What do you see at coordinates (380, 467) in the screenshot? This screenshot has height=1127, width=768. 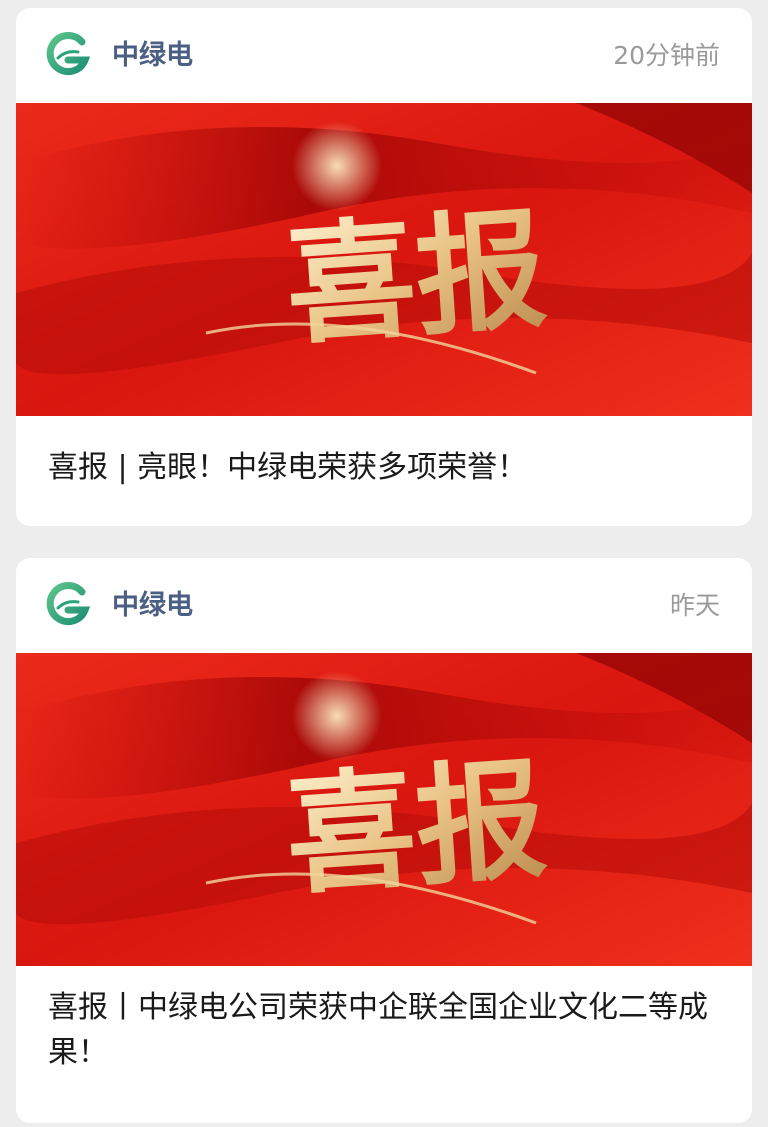 I see `article-headline: 喜报 | 亮眼！中绿电荣获多项荣誉！` at bounding box center [380, 467].